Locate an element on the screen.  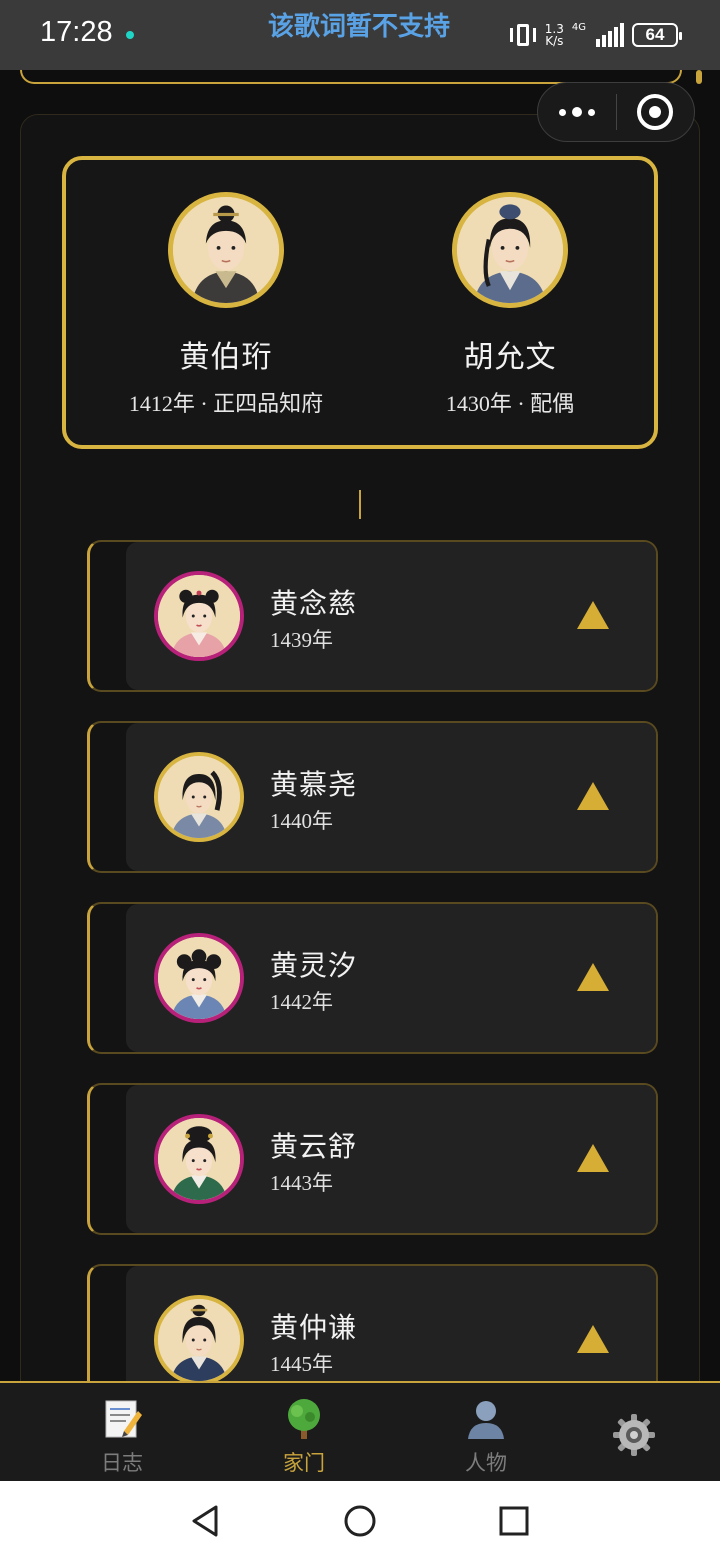
child-card: 黄云舒 1443年 is located at coordinates (372, 1159).